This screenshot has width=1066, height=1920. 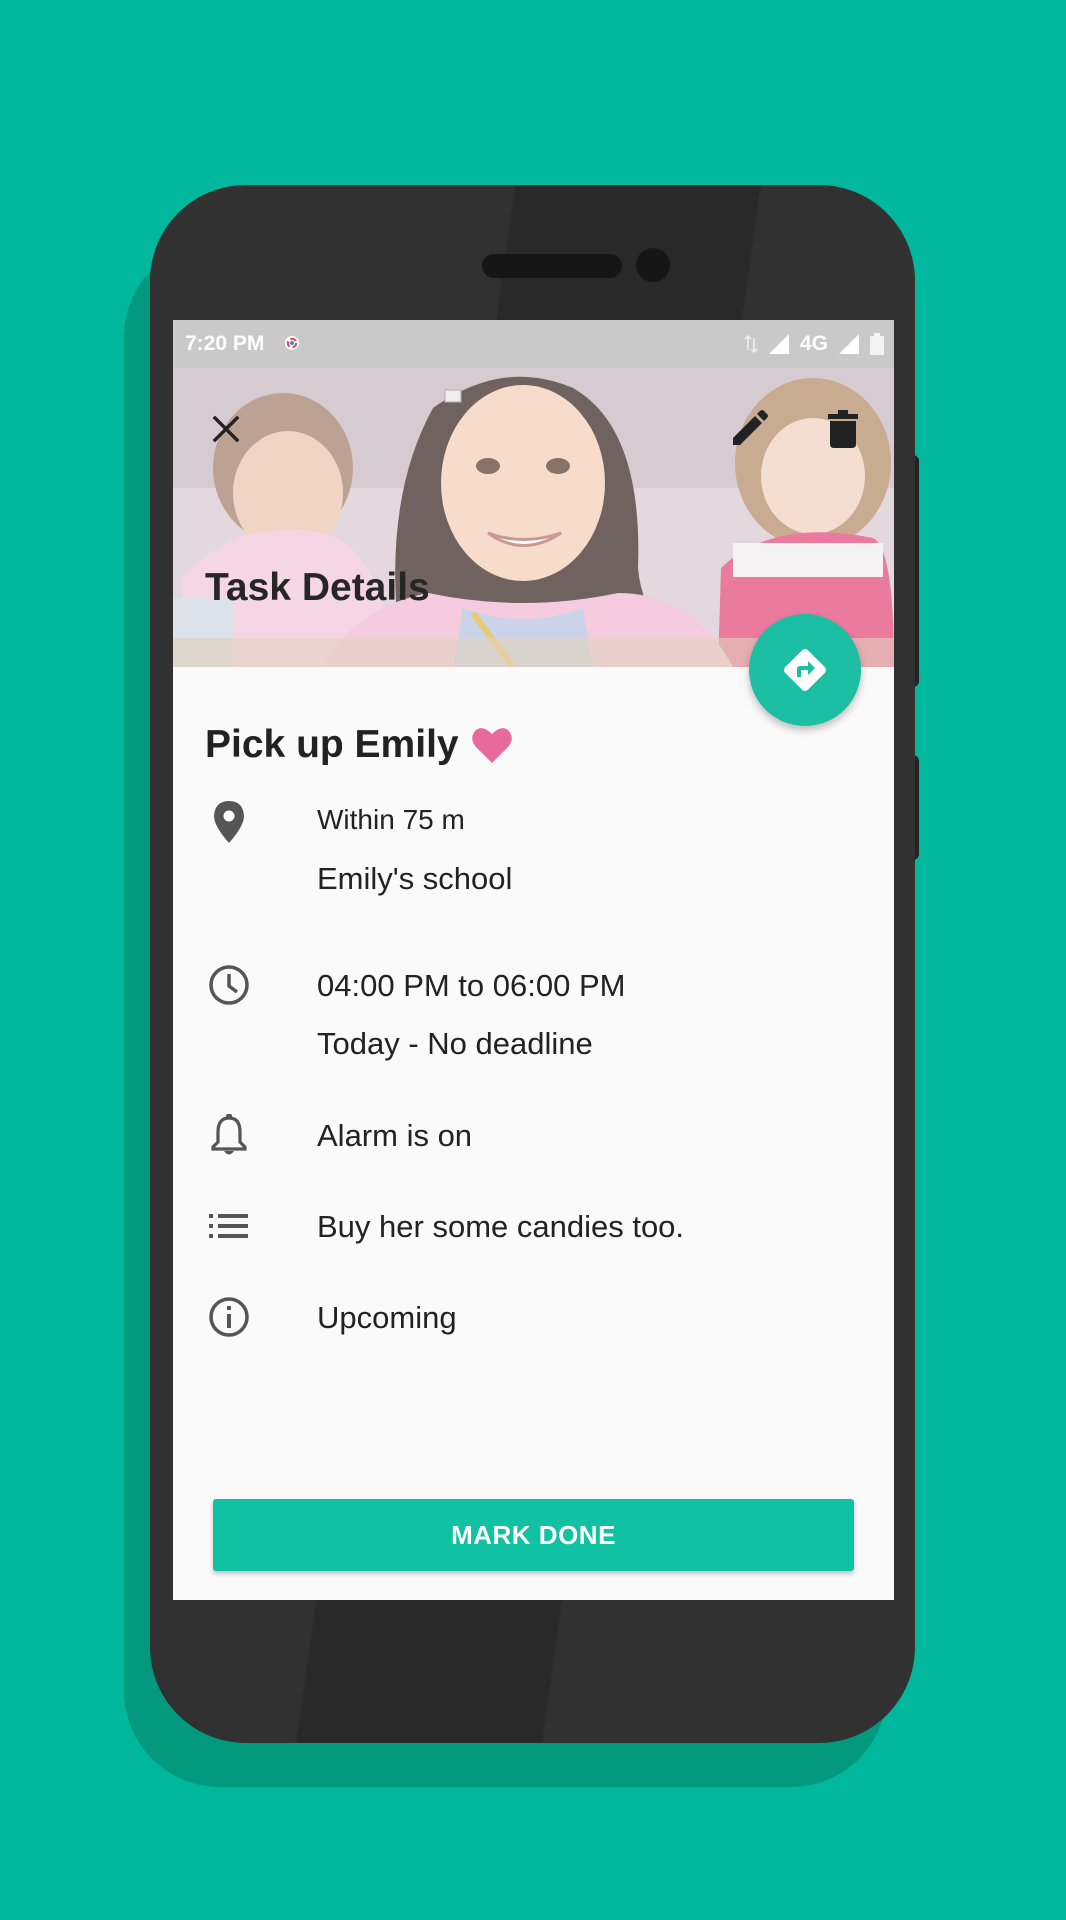 What do you see at coordinates (415, 878) in the screenshot?
I see `location-name: Emily's school` at bounding box center [415, 878].